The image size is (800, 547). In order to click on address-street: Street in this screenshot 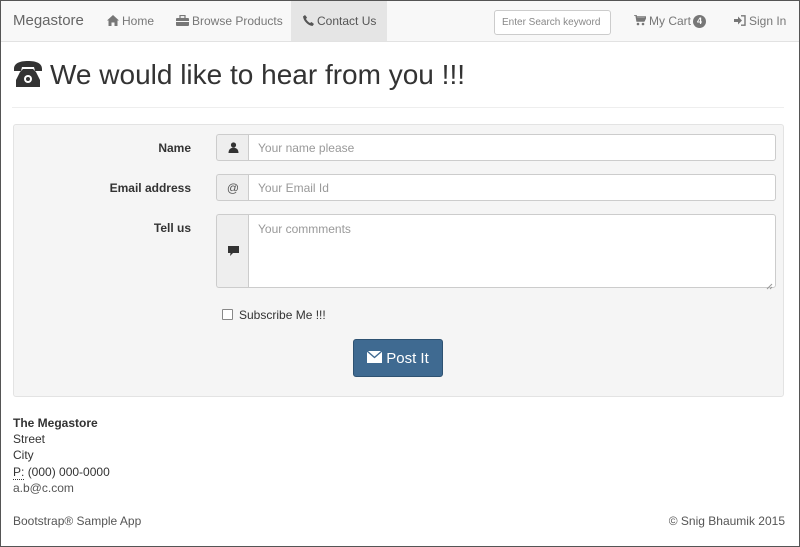, I will do `click(29, 439)`.